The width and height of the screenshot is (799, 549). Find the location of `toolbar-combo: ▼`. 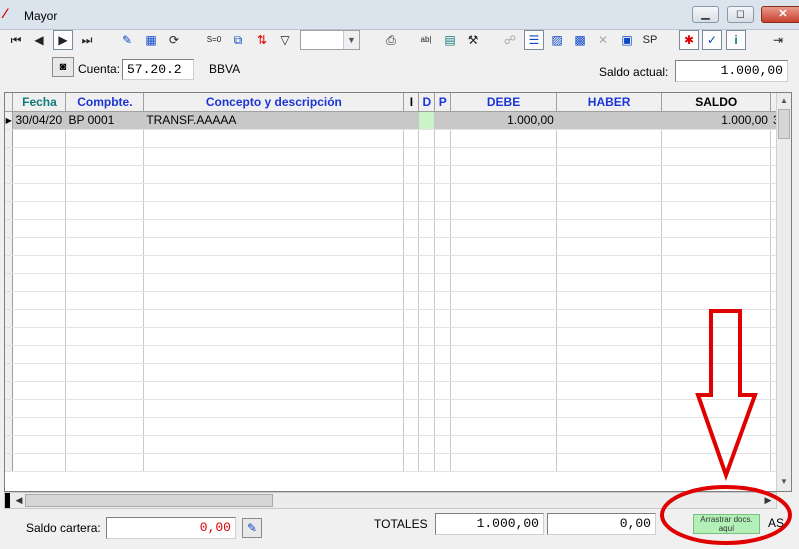

toolbar-combo: ▼ is located at coordinates (330, 40).